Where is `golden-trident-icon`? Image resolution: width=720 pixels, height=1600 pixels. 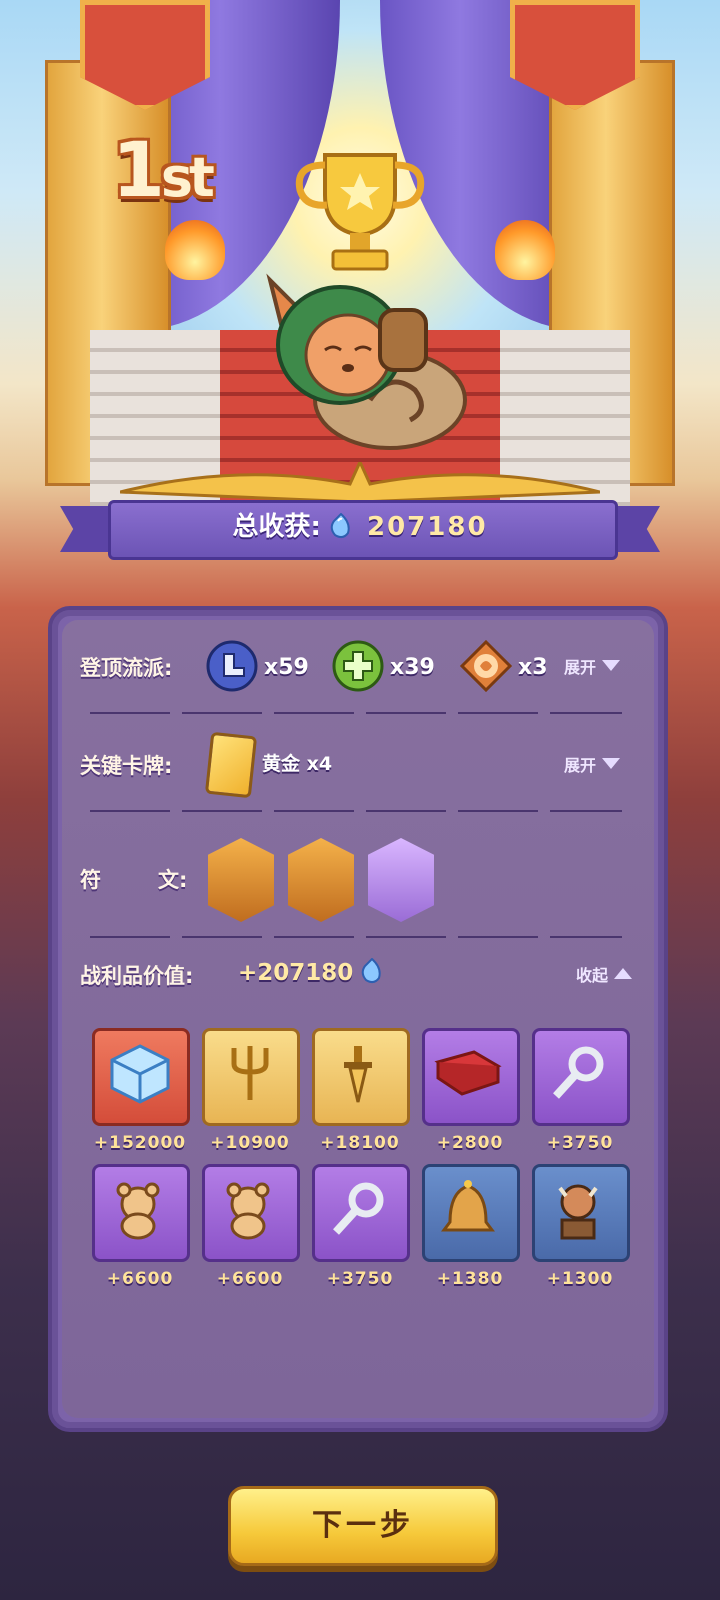
golden-trident-icon is located at coordinates (250, 1073).